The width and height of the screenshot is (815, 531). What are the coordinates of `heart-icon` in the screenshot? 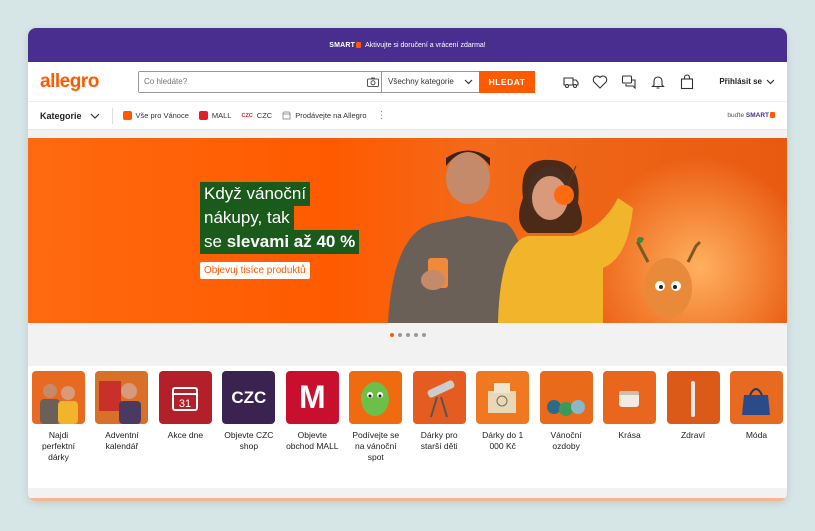 It's located at (600, 82).